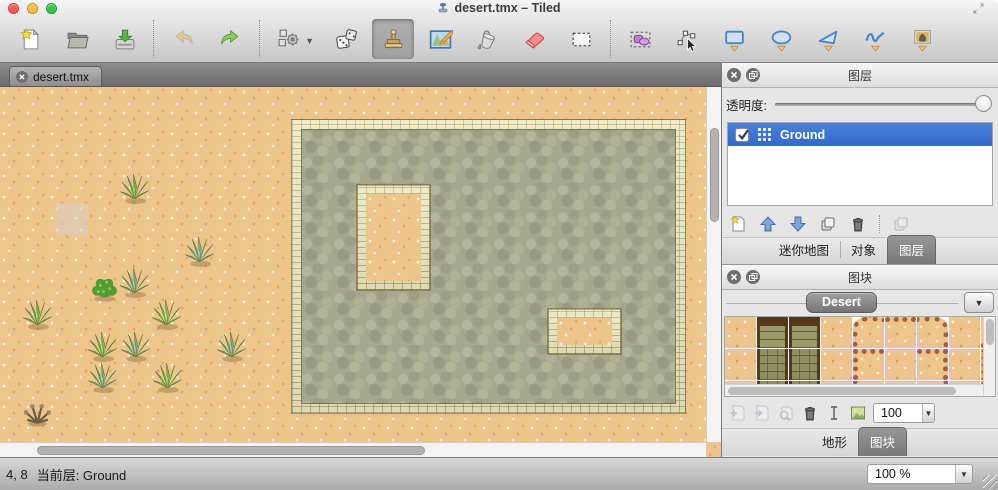  I want to click on dock-tab-terrain: 地形, so click(834, 442).